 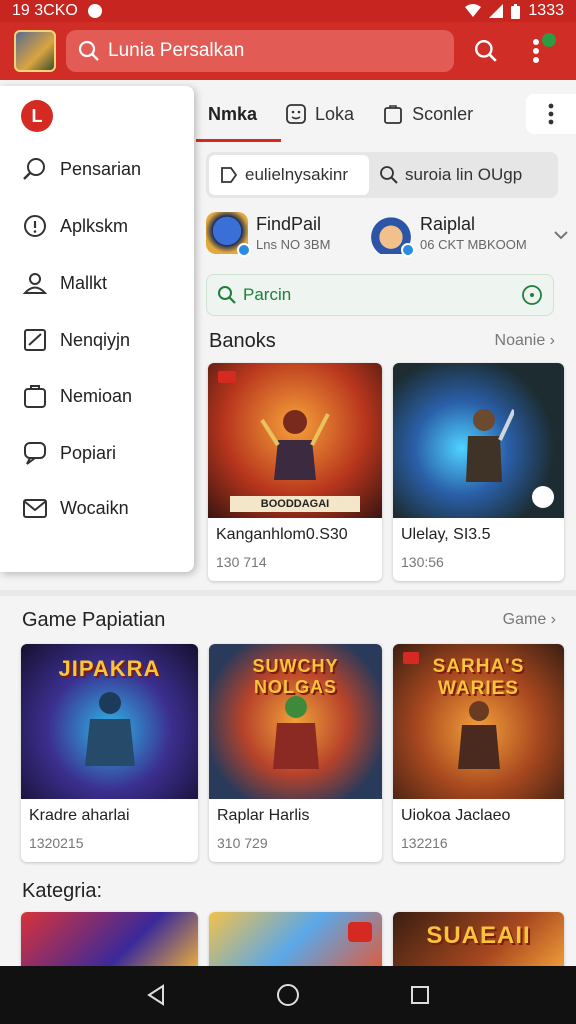 I want to click on overflow-menu-button, so click(x=537, y=51).